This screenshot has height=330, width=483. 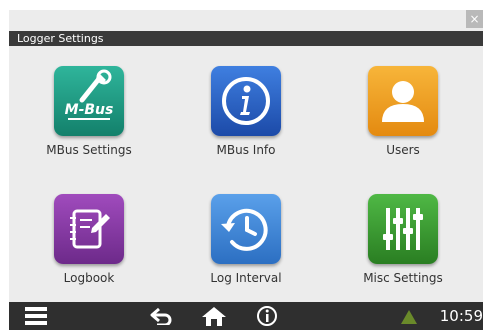 I want to click on home-button, so click(x=214, y=316).